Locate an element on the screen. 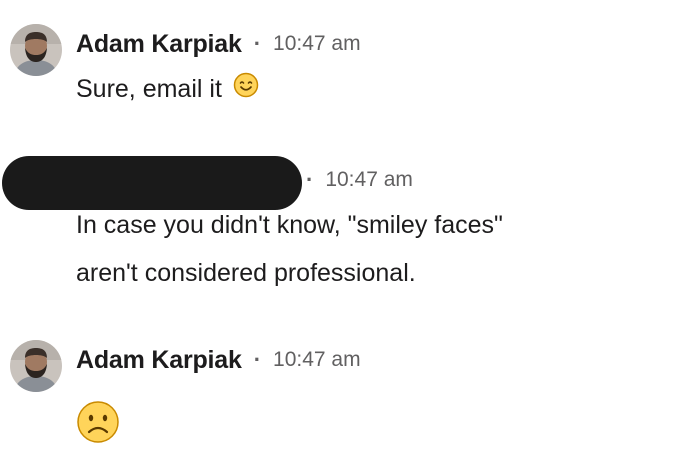 Image resolution: width=700 pixels, height=456 pixels. message-text: Sure, email it is located at coordinates (167, 89).